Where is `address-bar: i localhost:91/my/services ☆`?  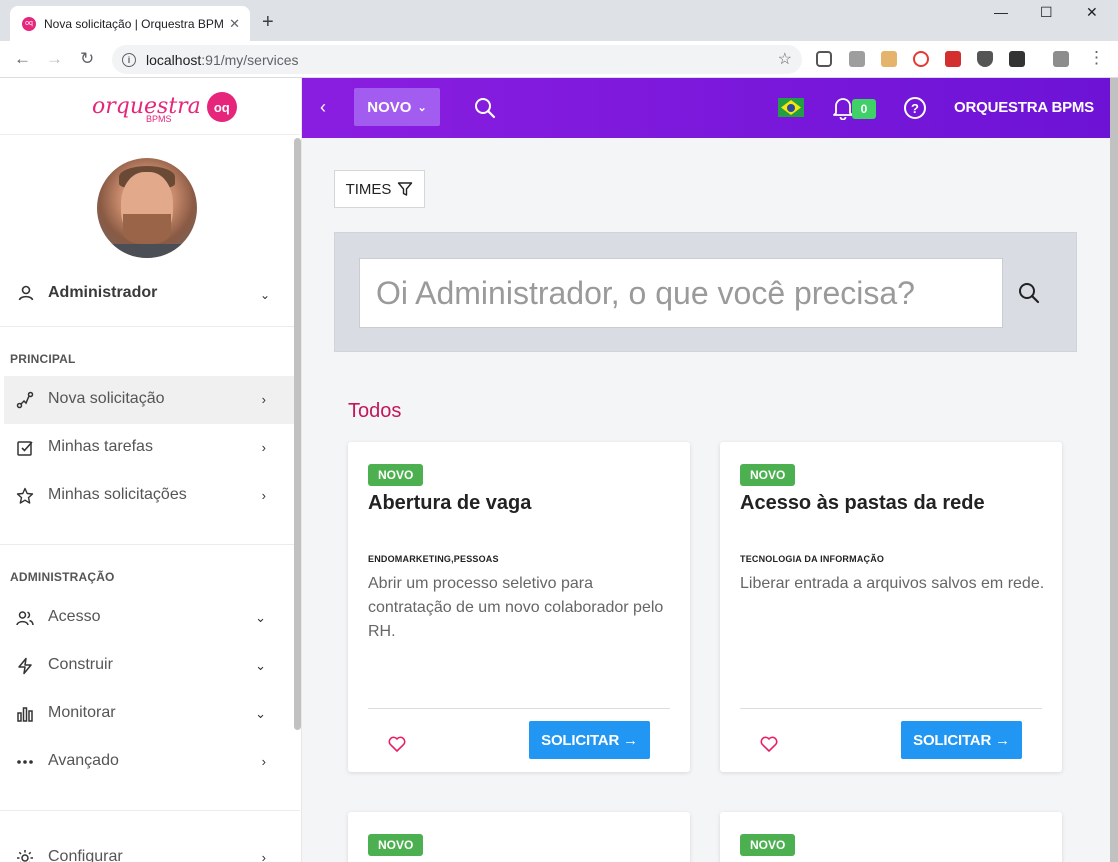
address-bar: i localhost:91/my/services ☆ is located at coordinates (457, 59).